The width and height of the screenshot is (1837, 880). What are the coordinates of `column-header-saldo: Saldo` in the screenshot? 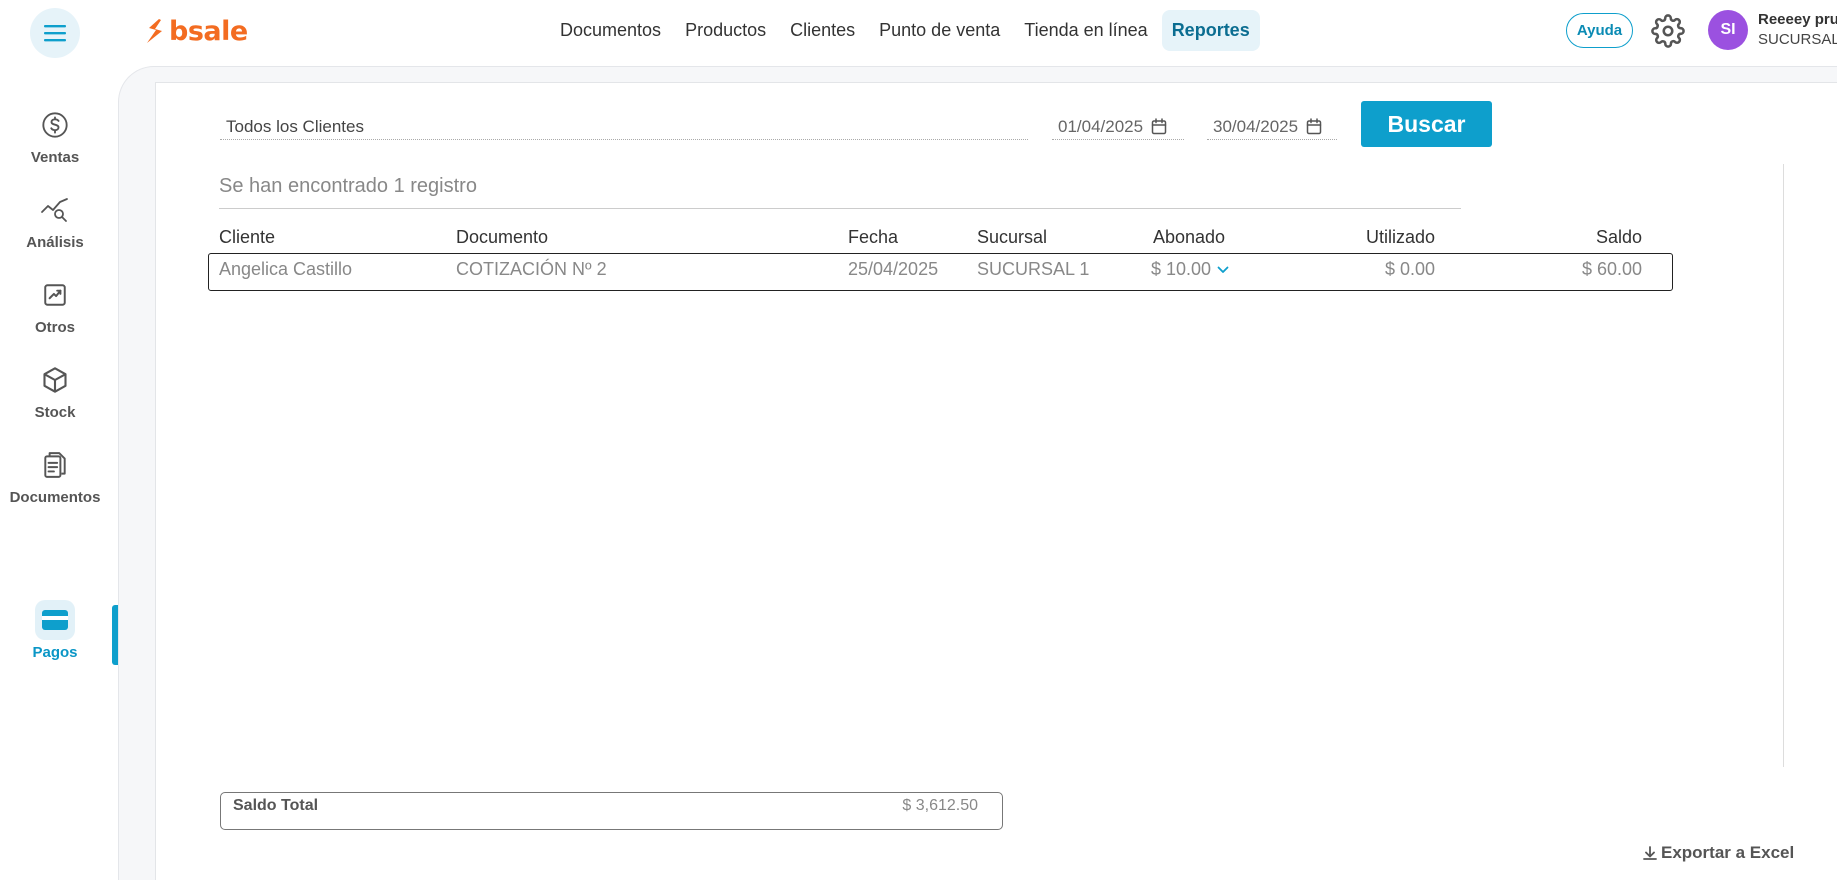 It's located at (1581, 237).